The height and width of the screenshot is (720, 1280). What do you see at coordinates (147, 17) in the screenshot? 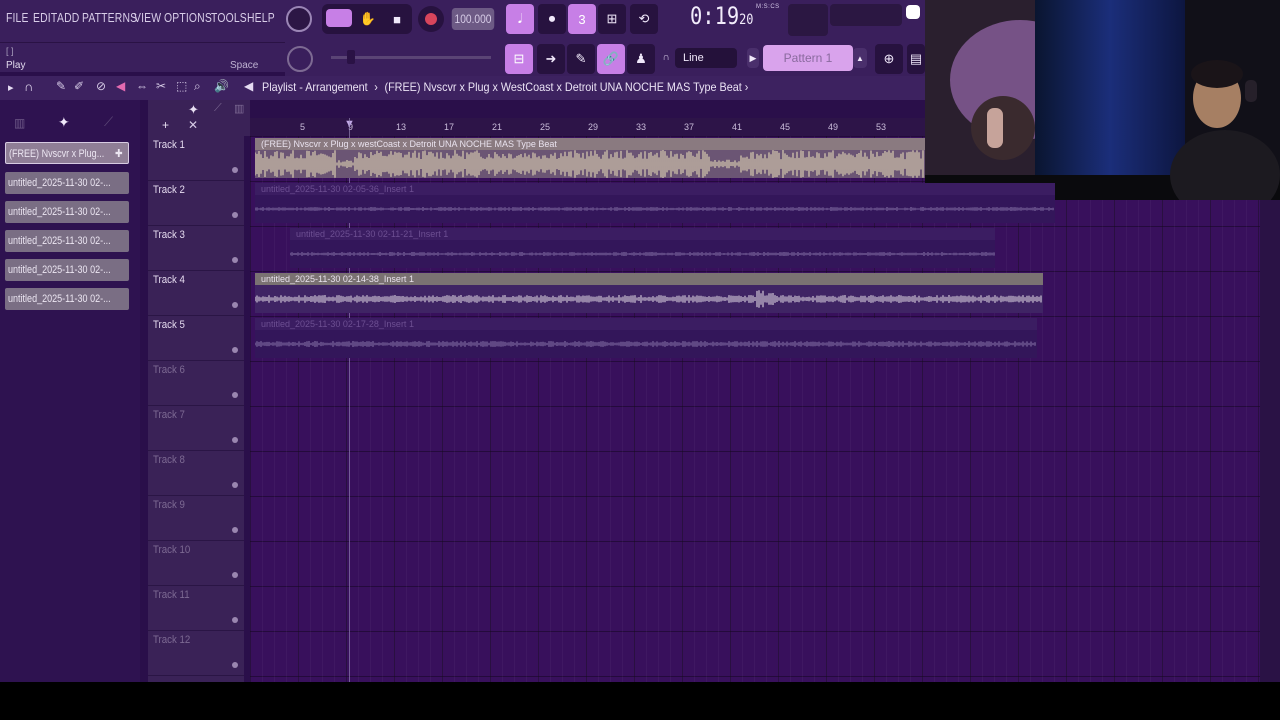
I see `menu-view: VIEW` at bounding box center [147, 17].